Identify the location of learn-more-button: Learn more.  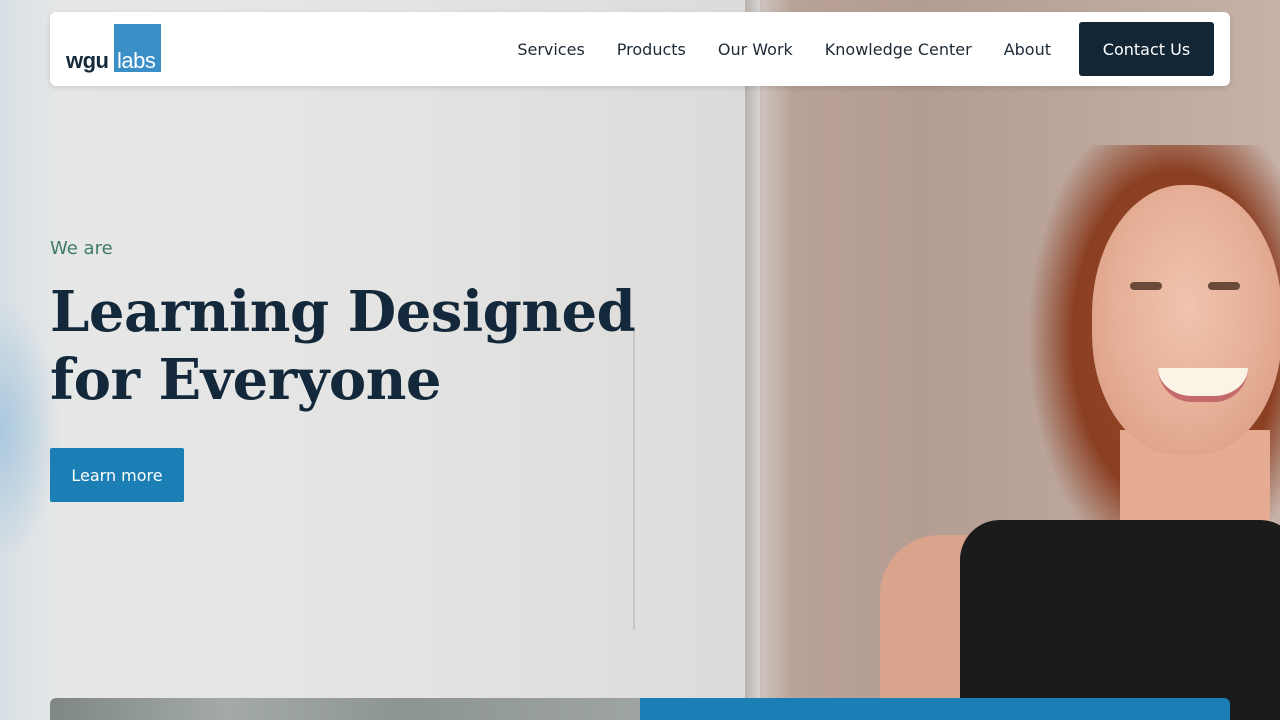
(117, 475).